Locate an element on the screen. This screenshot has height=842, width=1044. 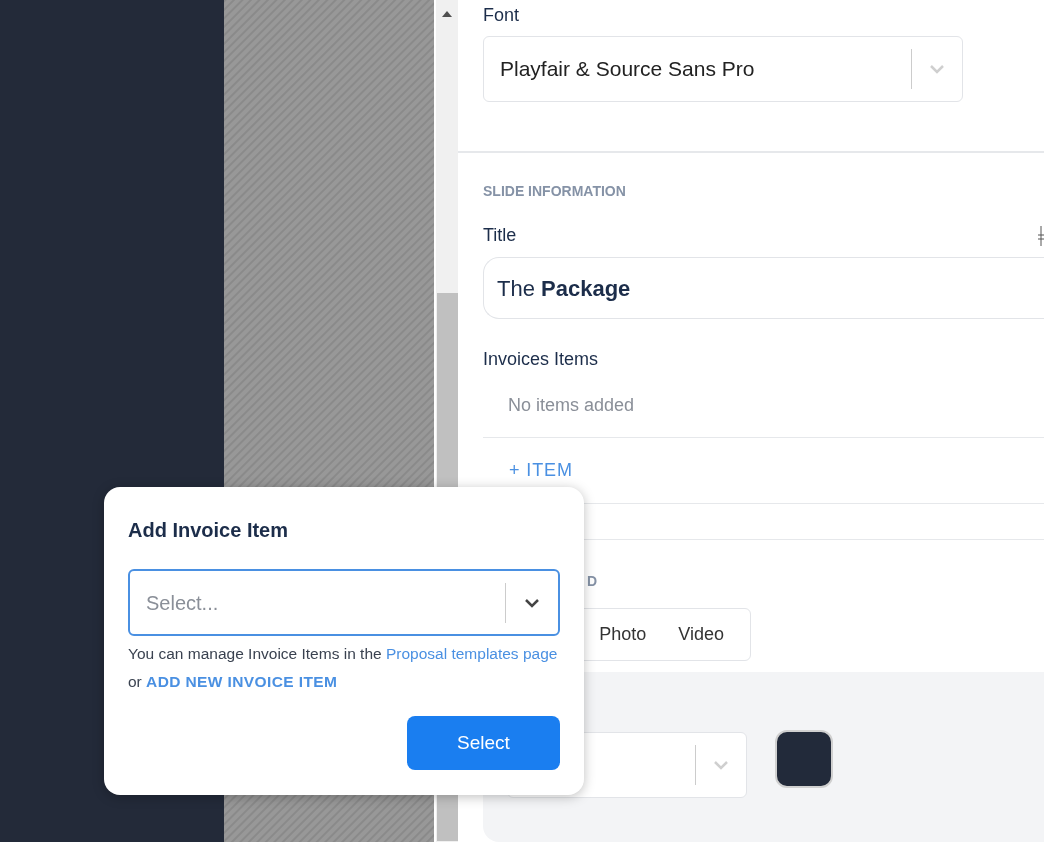
section-heading: SLIDE INFORMATION is located at coordinates (555, 191).